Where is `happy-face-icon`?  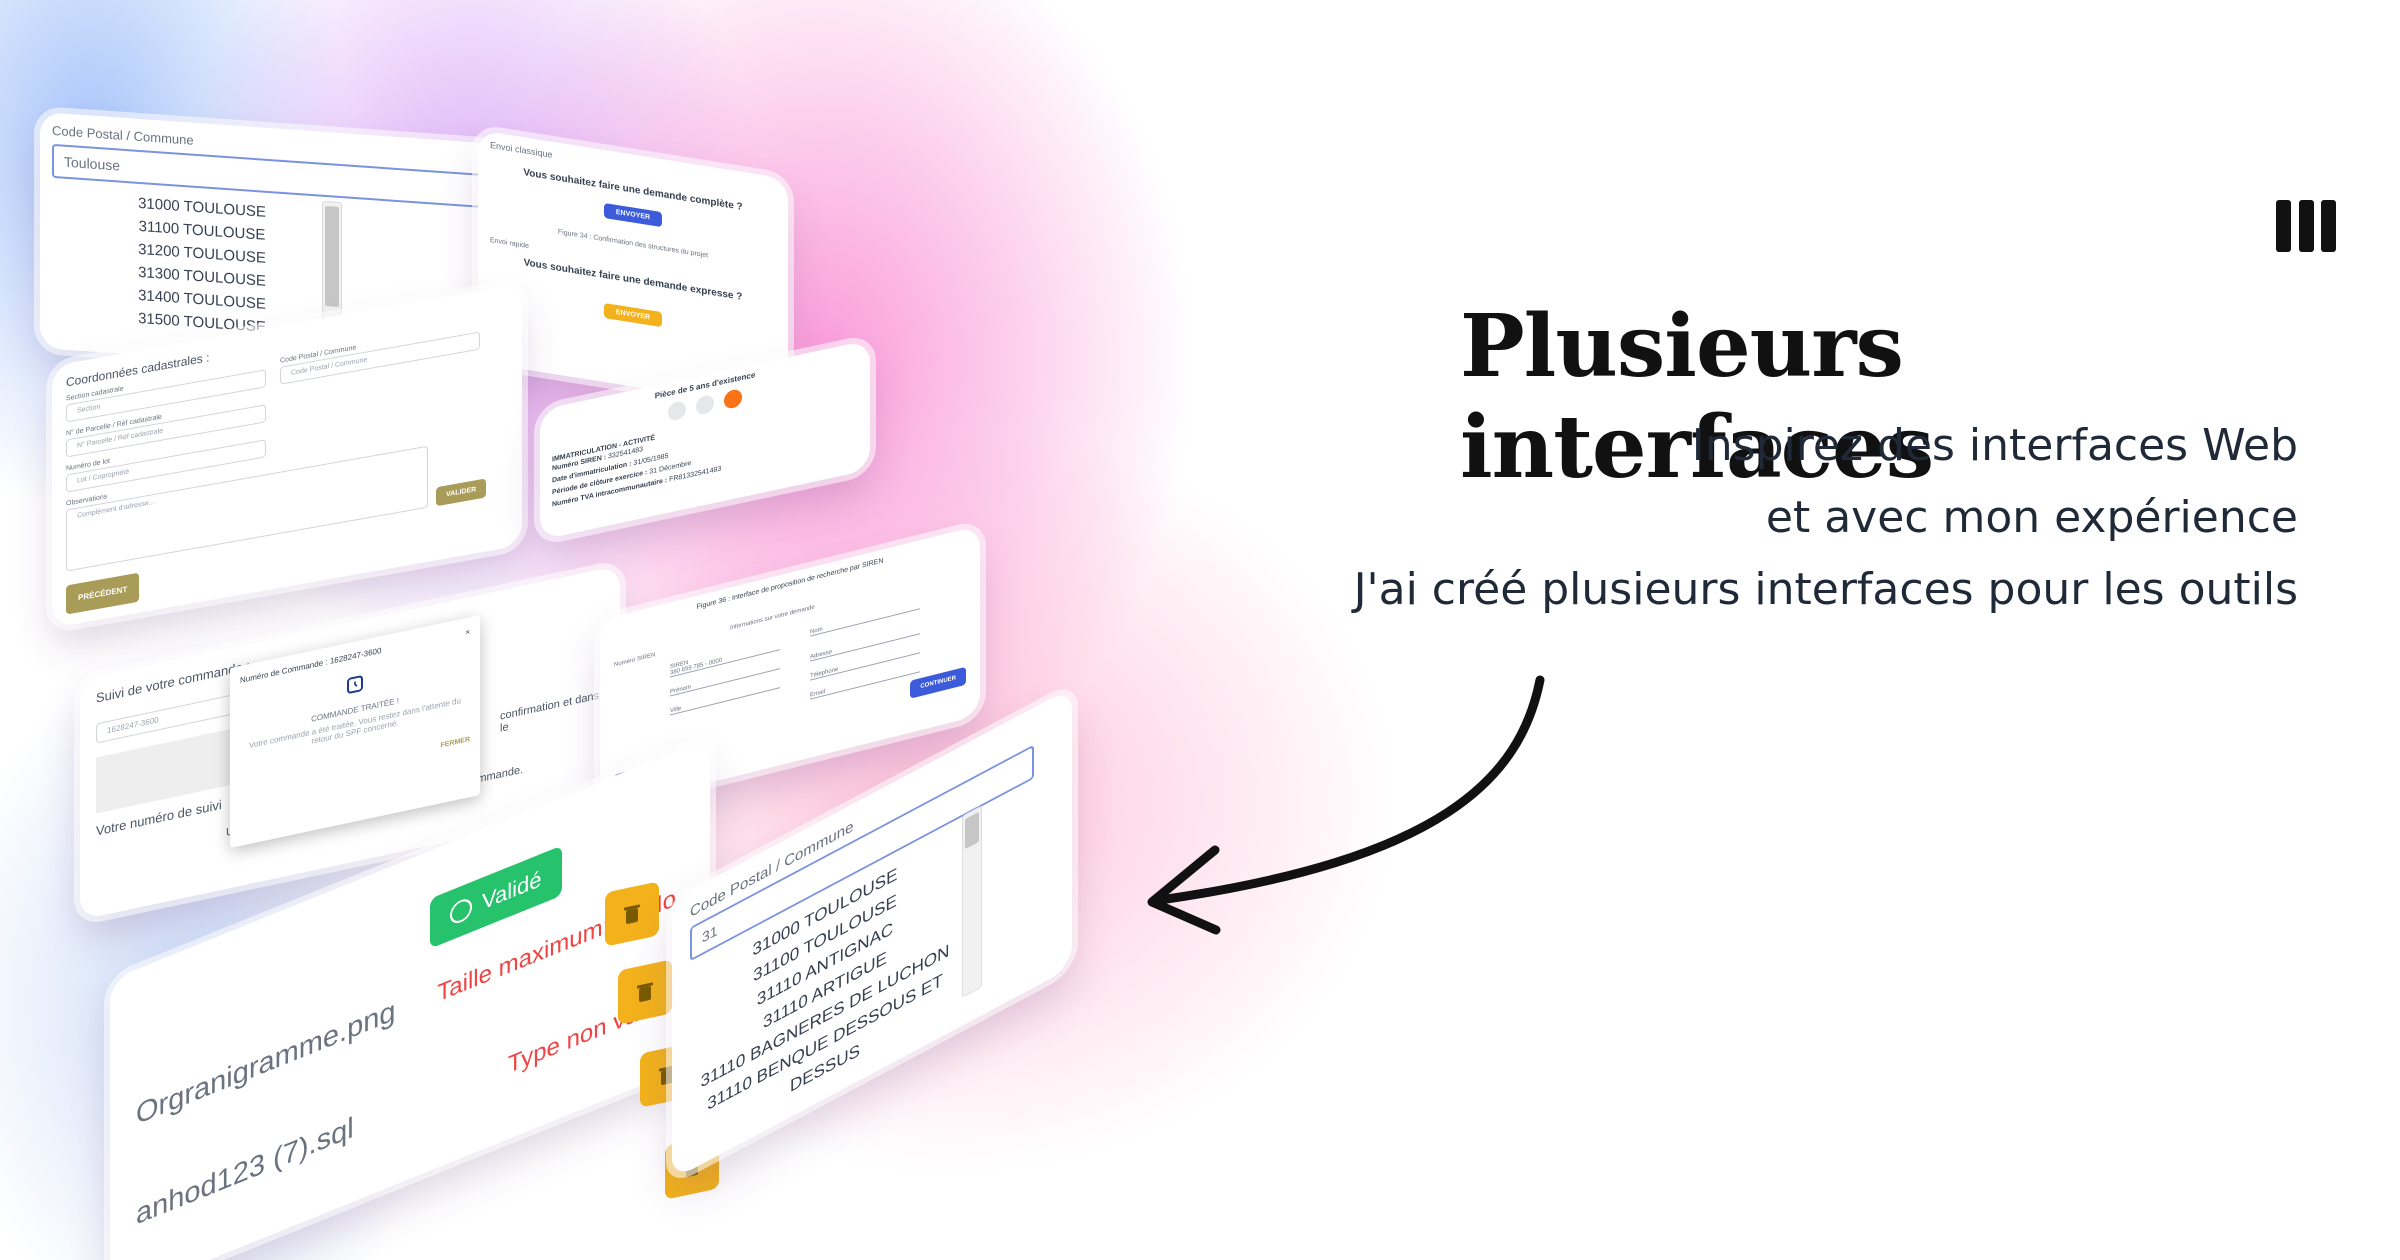 happy-face-icon is located at coordinates (733, 399).